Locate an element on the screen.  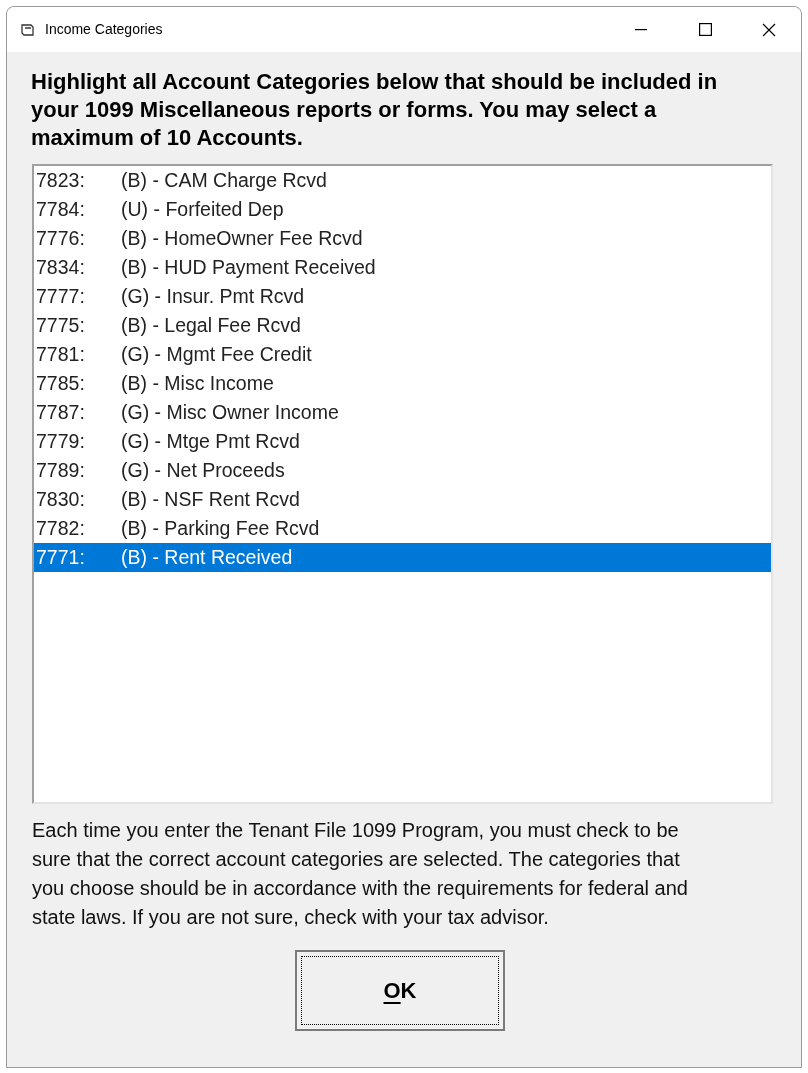
list-item: 7830: (B) - NSF Rent Rcvd is located at coordinates (402, 499).